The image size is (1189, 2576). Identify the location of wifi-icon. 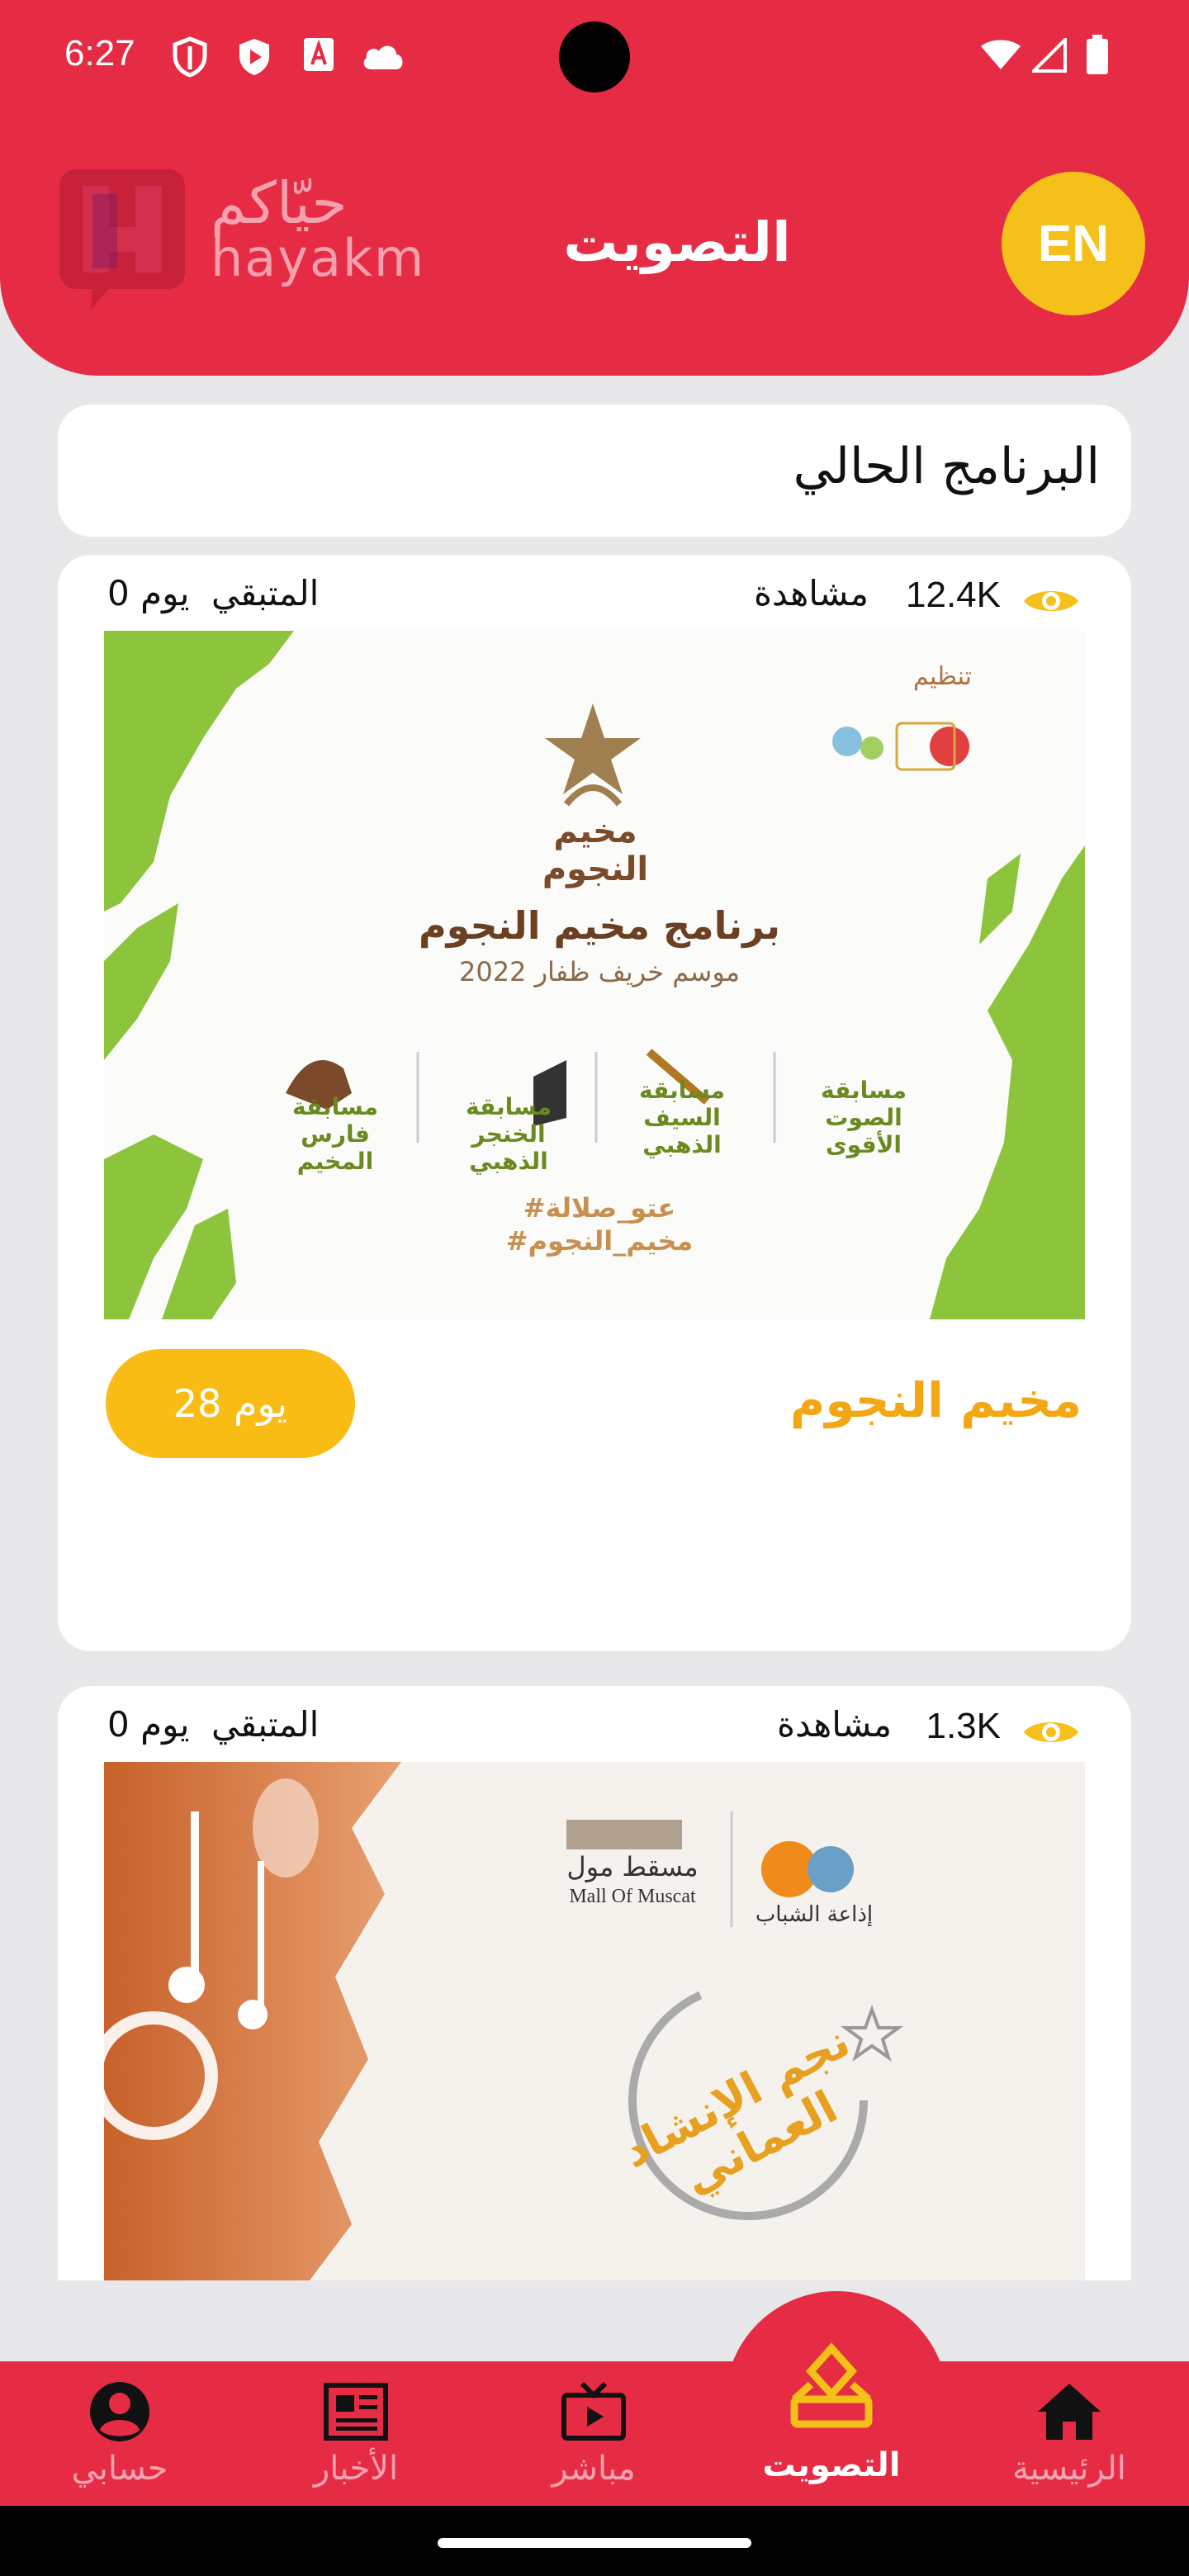
(1001, 54).